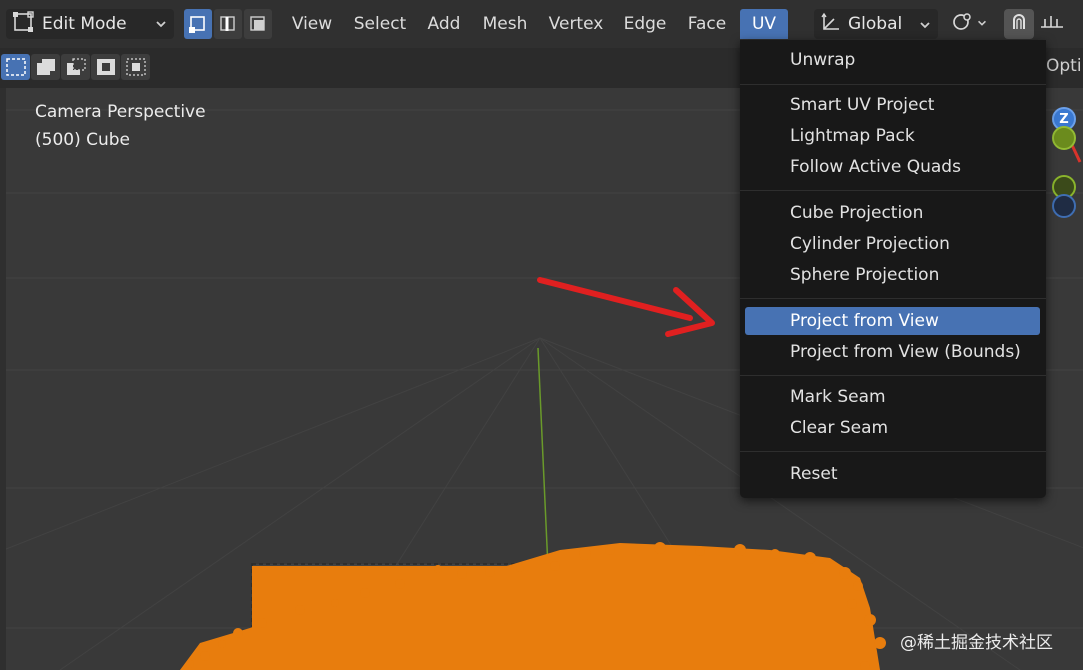  I want to click on watermark: @稀土掘金技术社区, so click(976, 643).